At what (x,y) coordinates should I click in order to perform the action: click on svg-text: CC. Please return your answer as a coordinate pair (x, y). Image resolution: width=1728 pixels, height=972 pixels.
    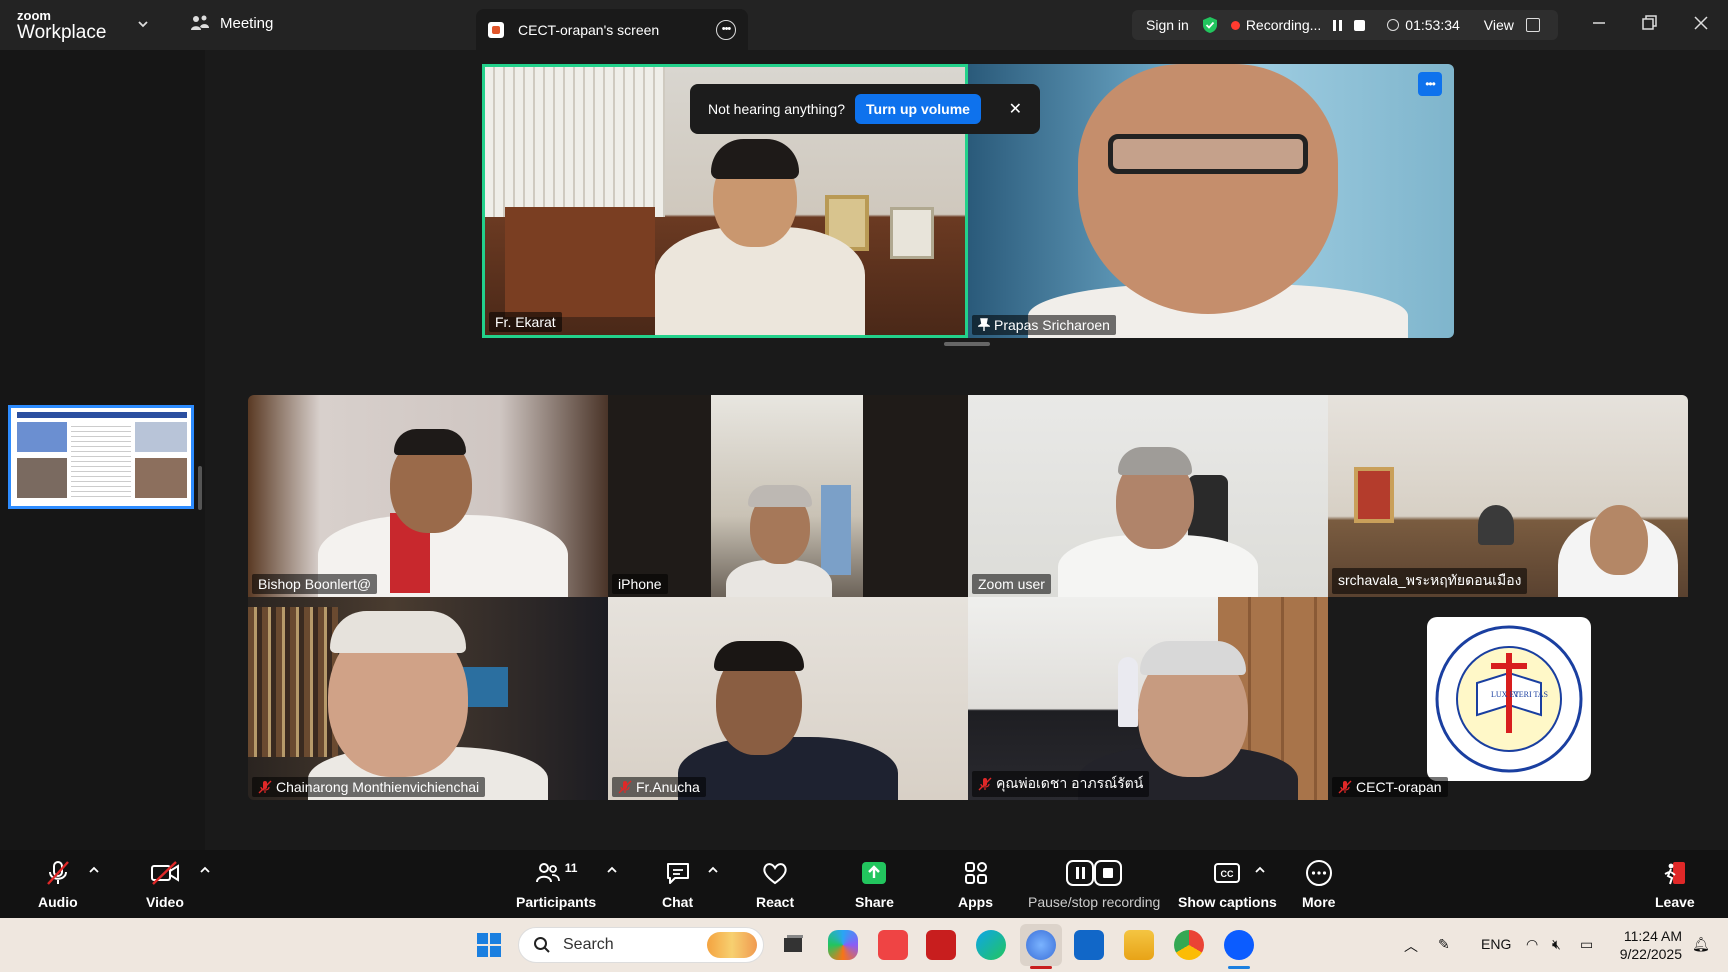
    Looking at the image, I should click on (1227, 874).